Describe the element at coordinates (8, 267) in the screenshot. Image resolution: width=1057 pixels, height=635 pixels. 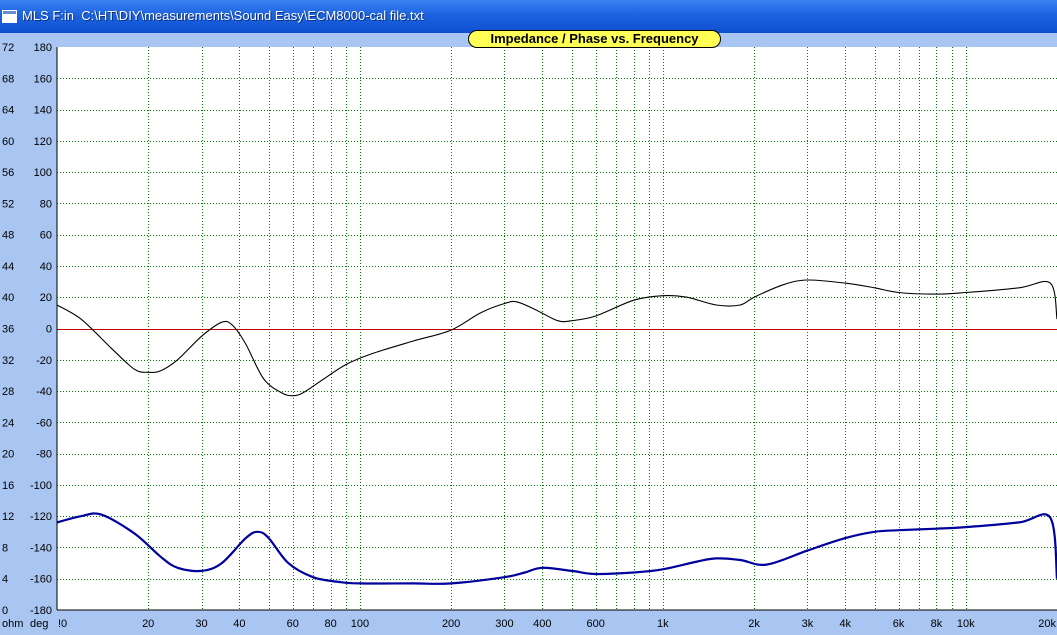
I see `ohm-tick-label: 44` at that location.